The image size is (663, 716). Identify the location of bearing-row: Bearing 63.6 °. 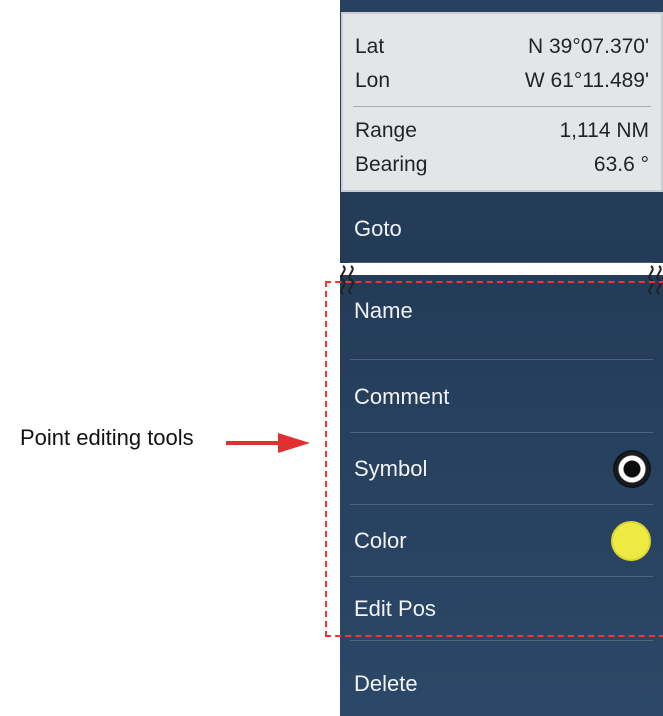
(502, 165).